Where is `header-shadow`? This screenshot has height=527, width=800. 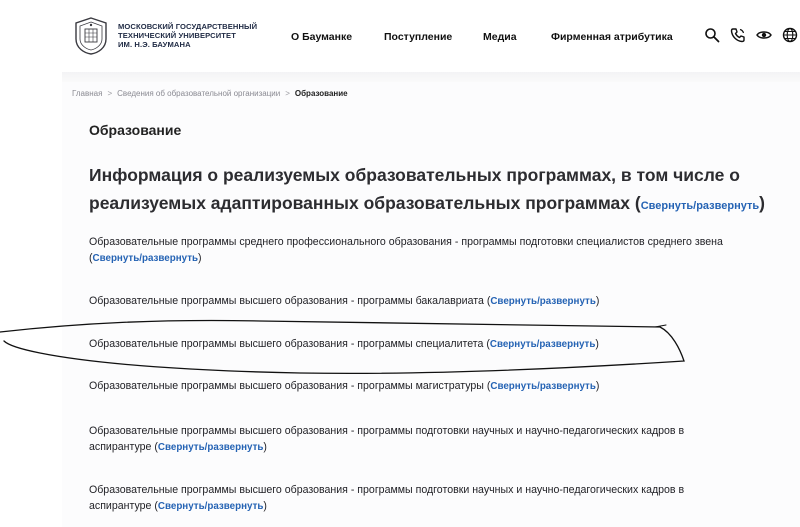
header-shadow is located at coordinates (431, 77).